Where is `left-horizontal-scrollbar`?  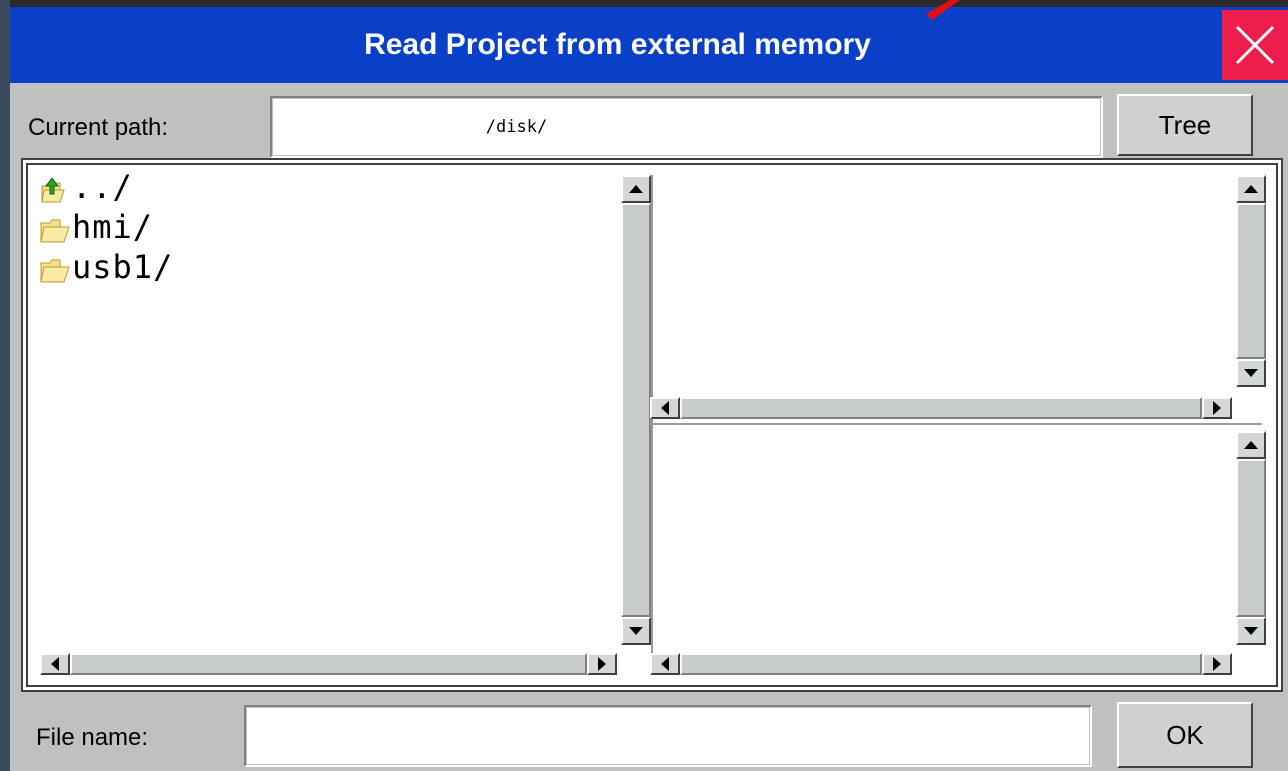 left-horizontal-scrollbar is located at coordinates (328, 664).